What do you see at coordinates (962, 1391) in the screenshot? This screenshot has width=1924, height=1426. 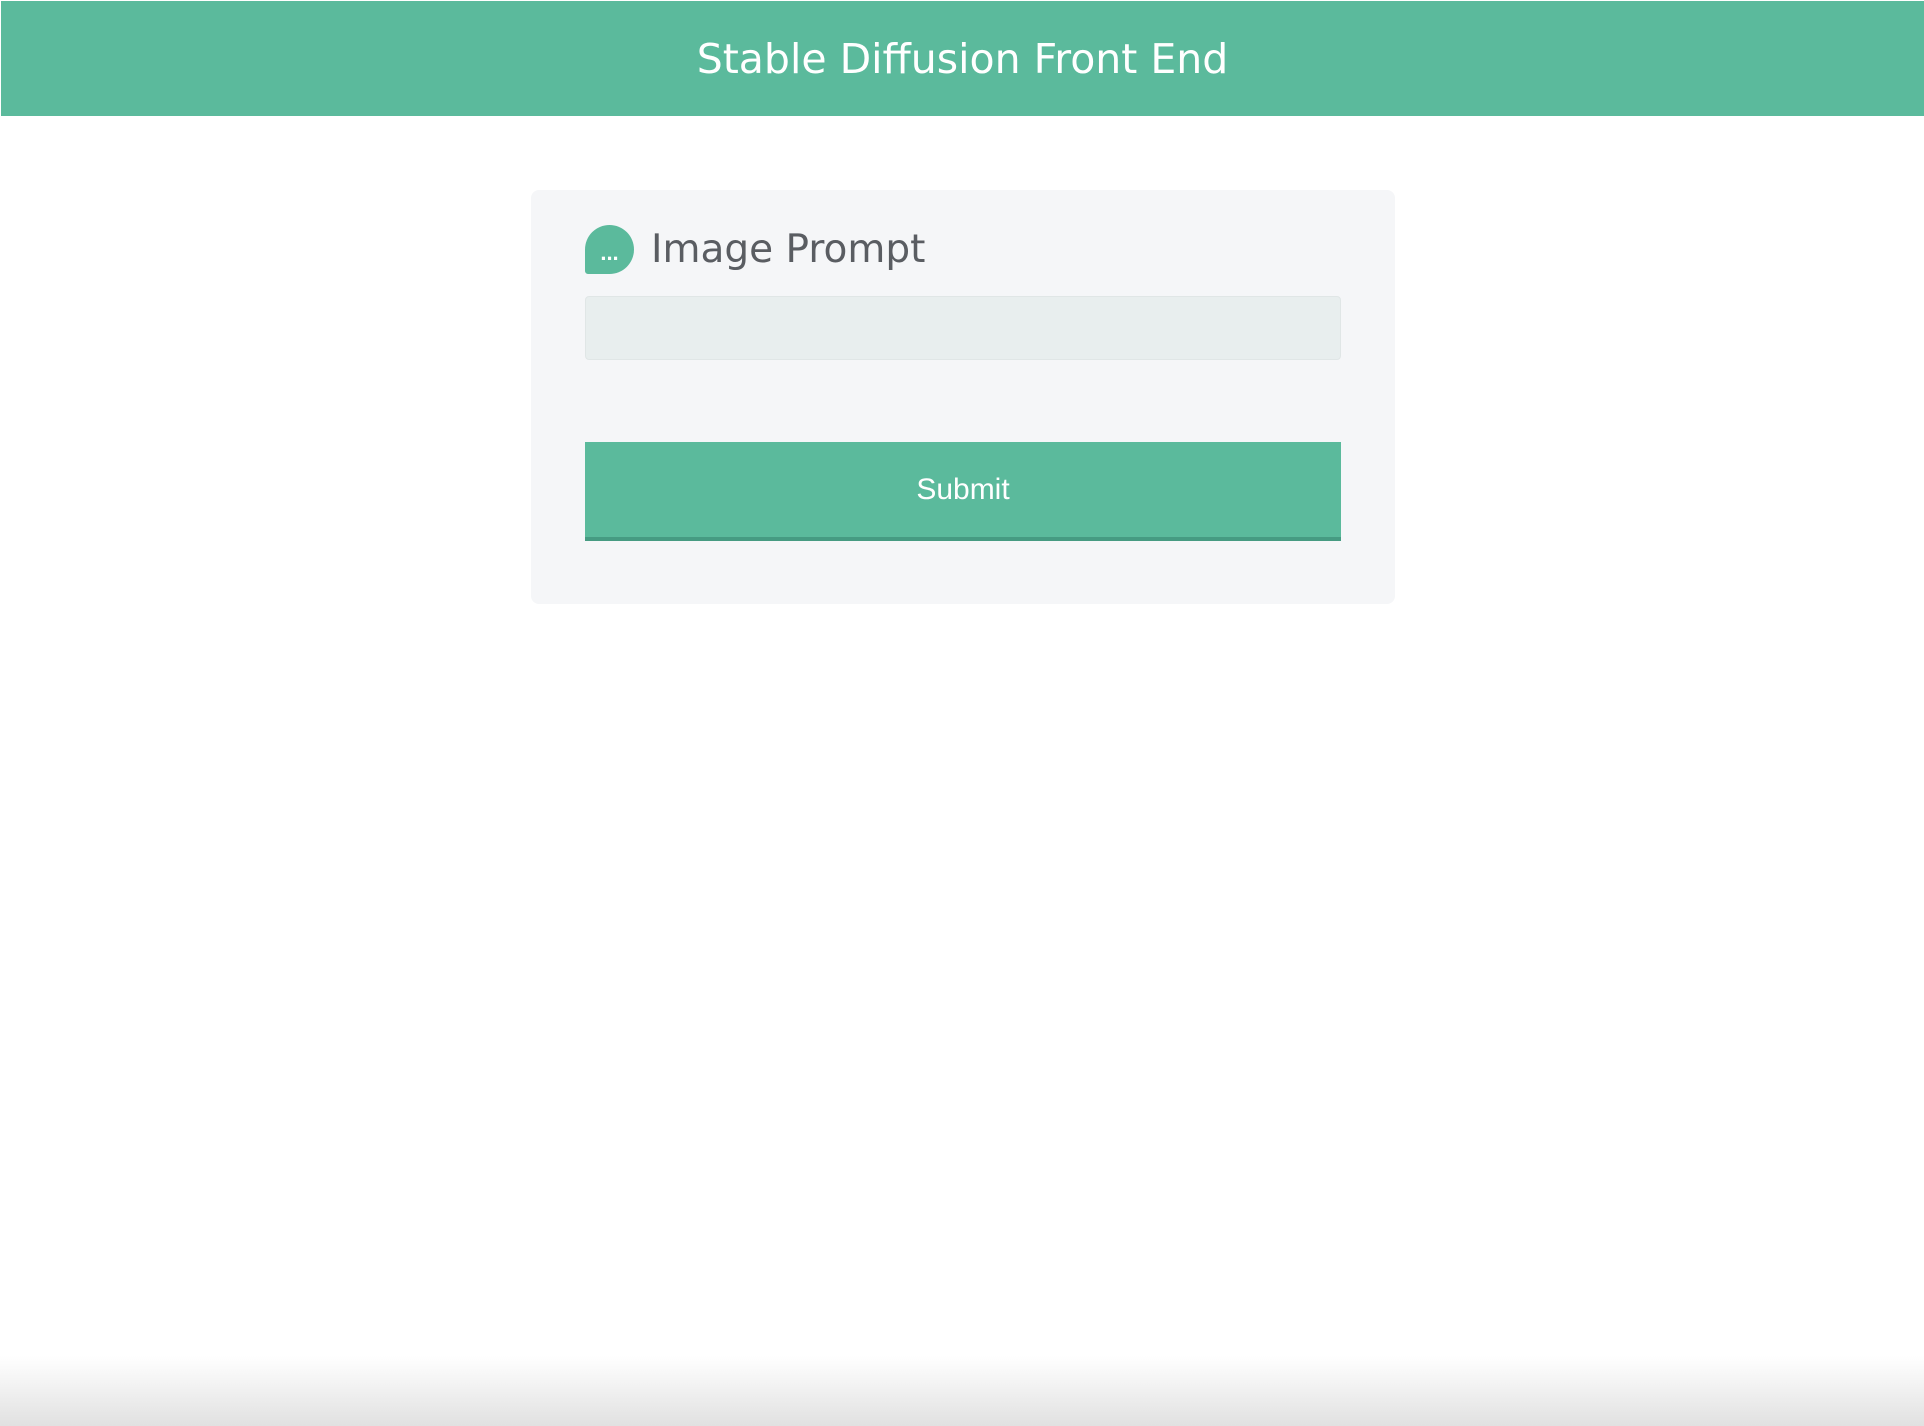 I see `bottom-edge-shadow` at bounding box center [962, 1391].